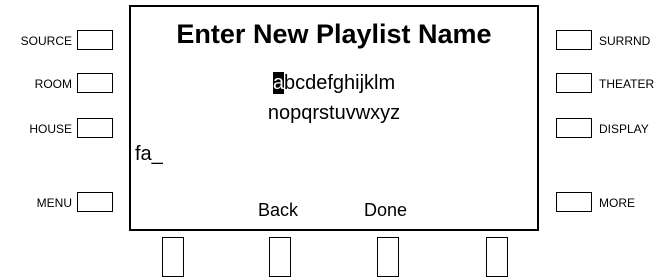  I want to click on menu-button, so click(95, 202).